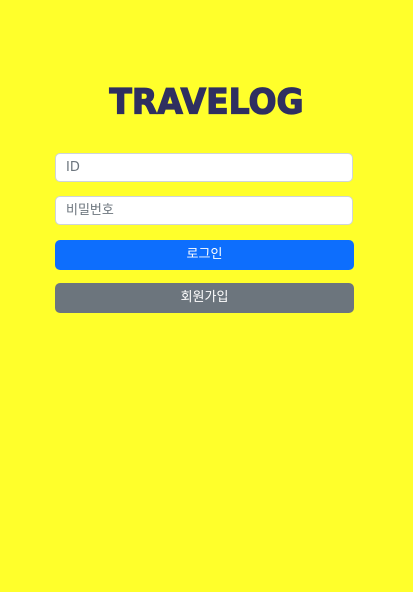  I want to click on signup-button: 회원가입, so click(204, 298).